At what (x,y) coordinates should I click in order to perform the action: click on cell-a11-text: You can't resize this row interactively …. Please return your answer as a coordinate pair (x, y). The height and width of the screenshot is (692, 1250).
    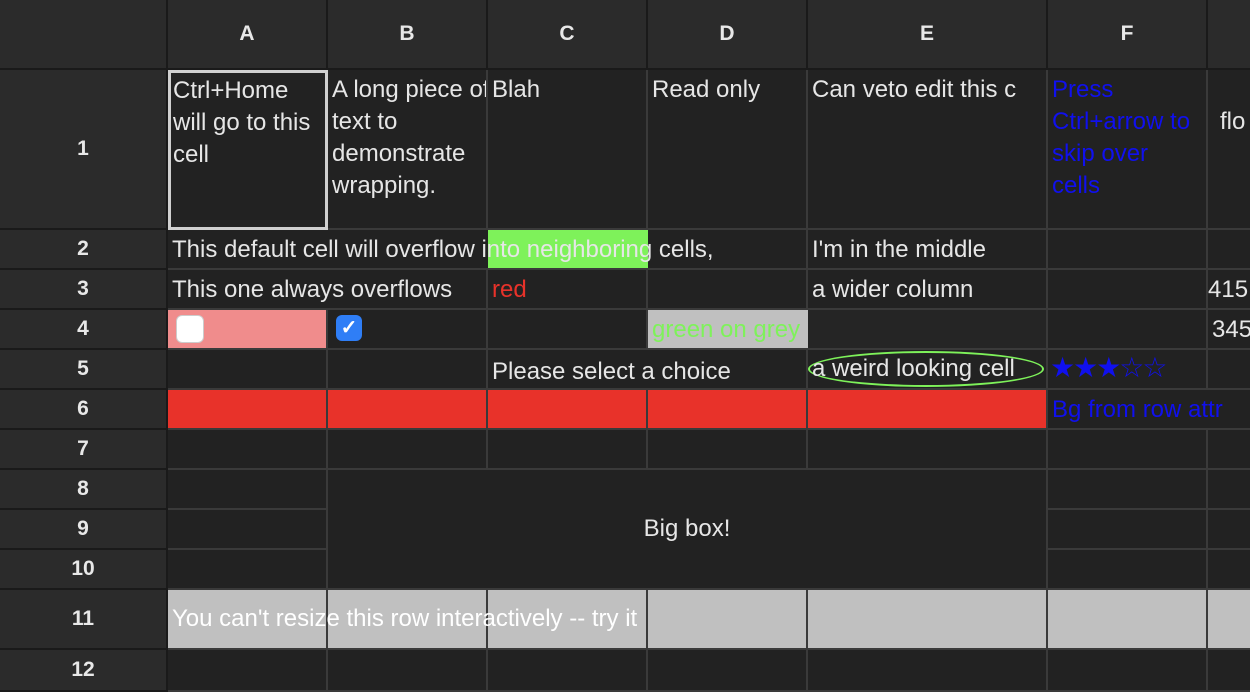
    Looking at the image, I should click on (405, 618).